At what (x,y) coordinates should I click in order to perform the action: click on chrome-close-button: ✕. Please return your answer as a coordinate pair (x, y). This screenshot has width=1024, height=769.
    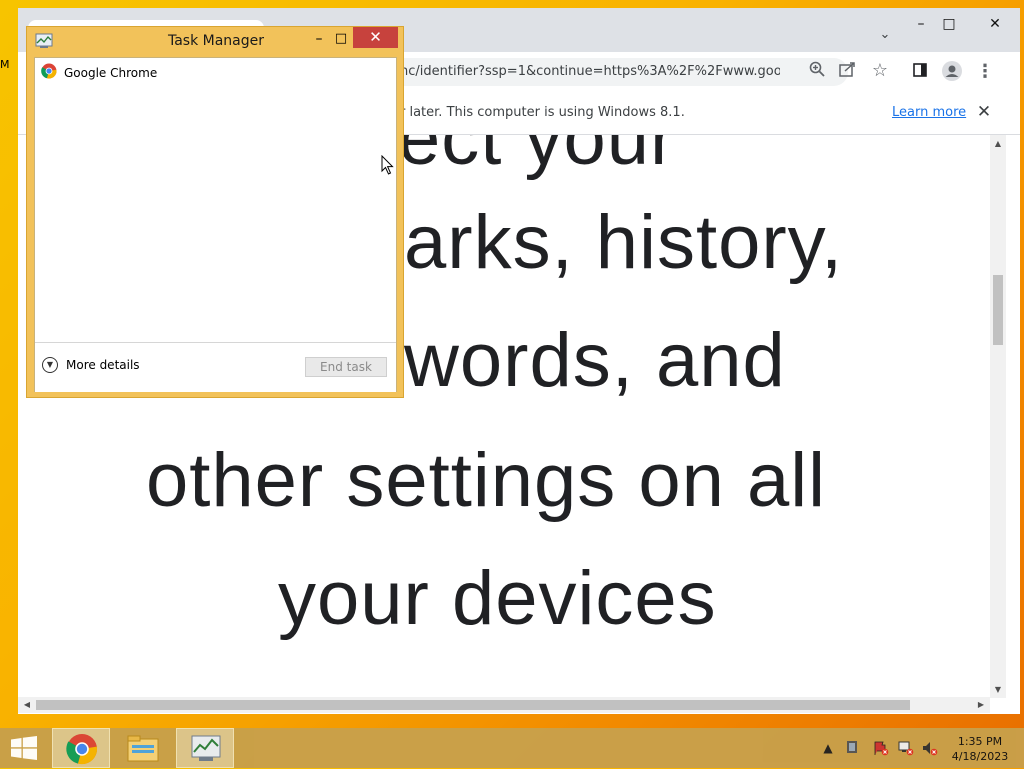
    Looking at the image, I should click on (995, 24).